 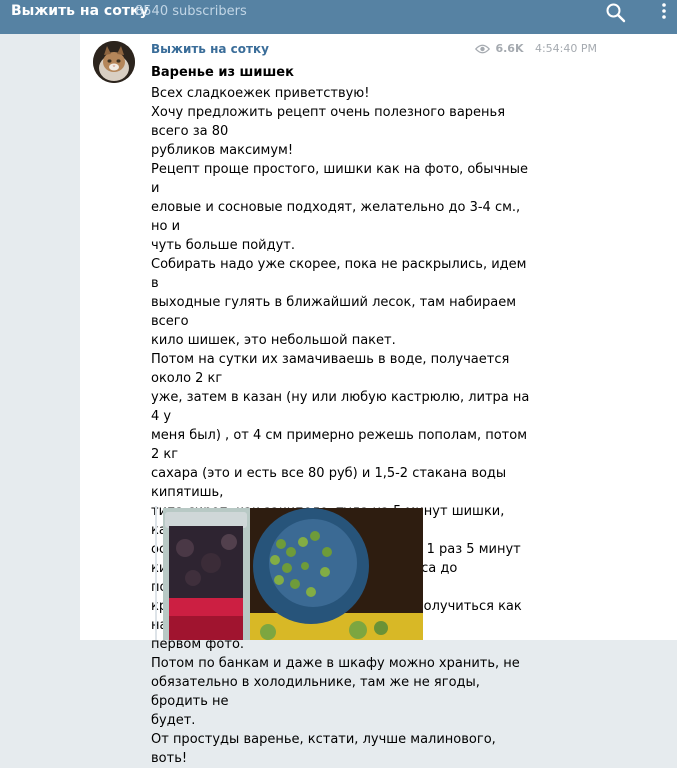 What do you see at coordinates (114, 62) in the screenshot?
I see `avatar` at bounding box center [114, 62].